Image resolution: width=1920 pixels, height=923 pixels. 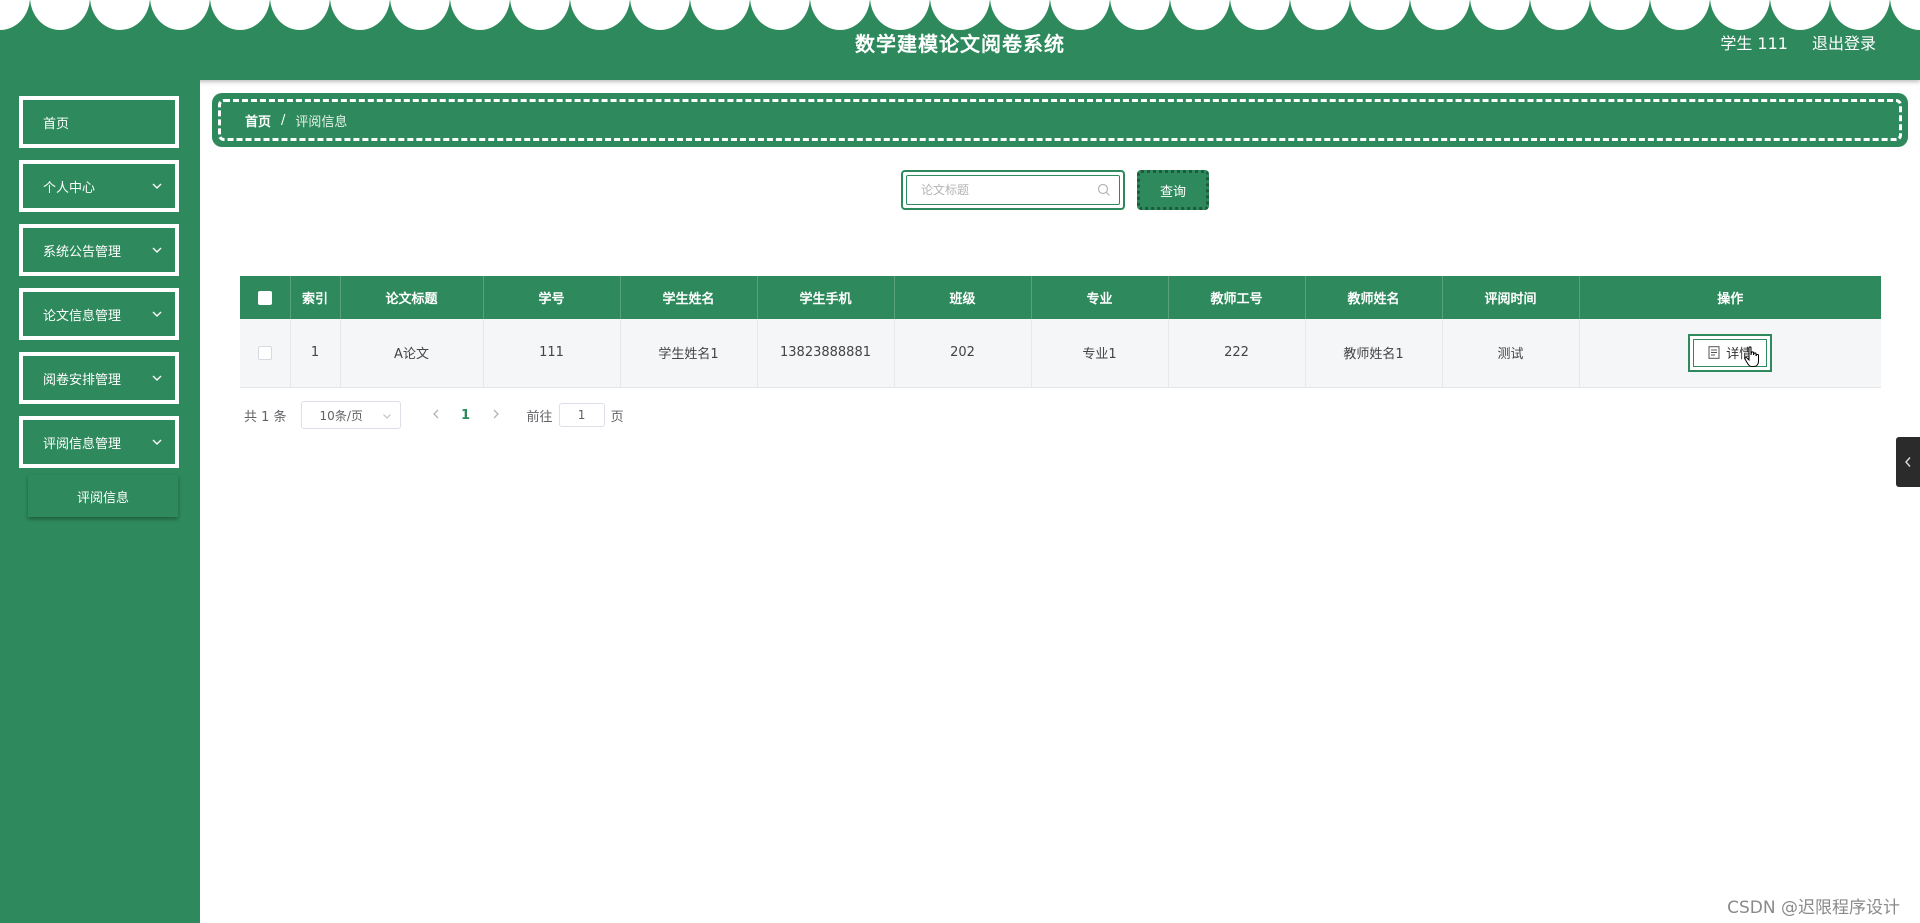 I want to click on search-field-wrapper, so click(x=1013, y=190).